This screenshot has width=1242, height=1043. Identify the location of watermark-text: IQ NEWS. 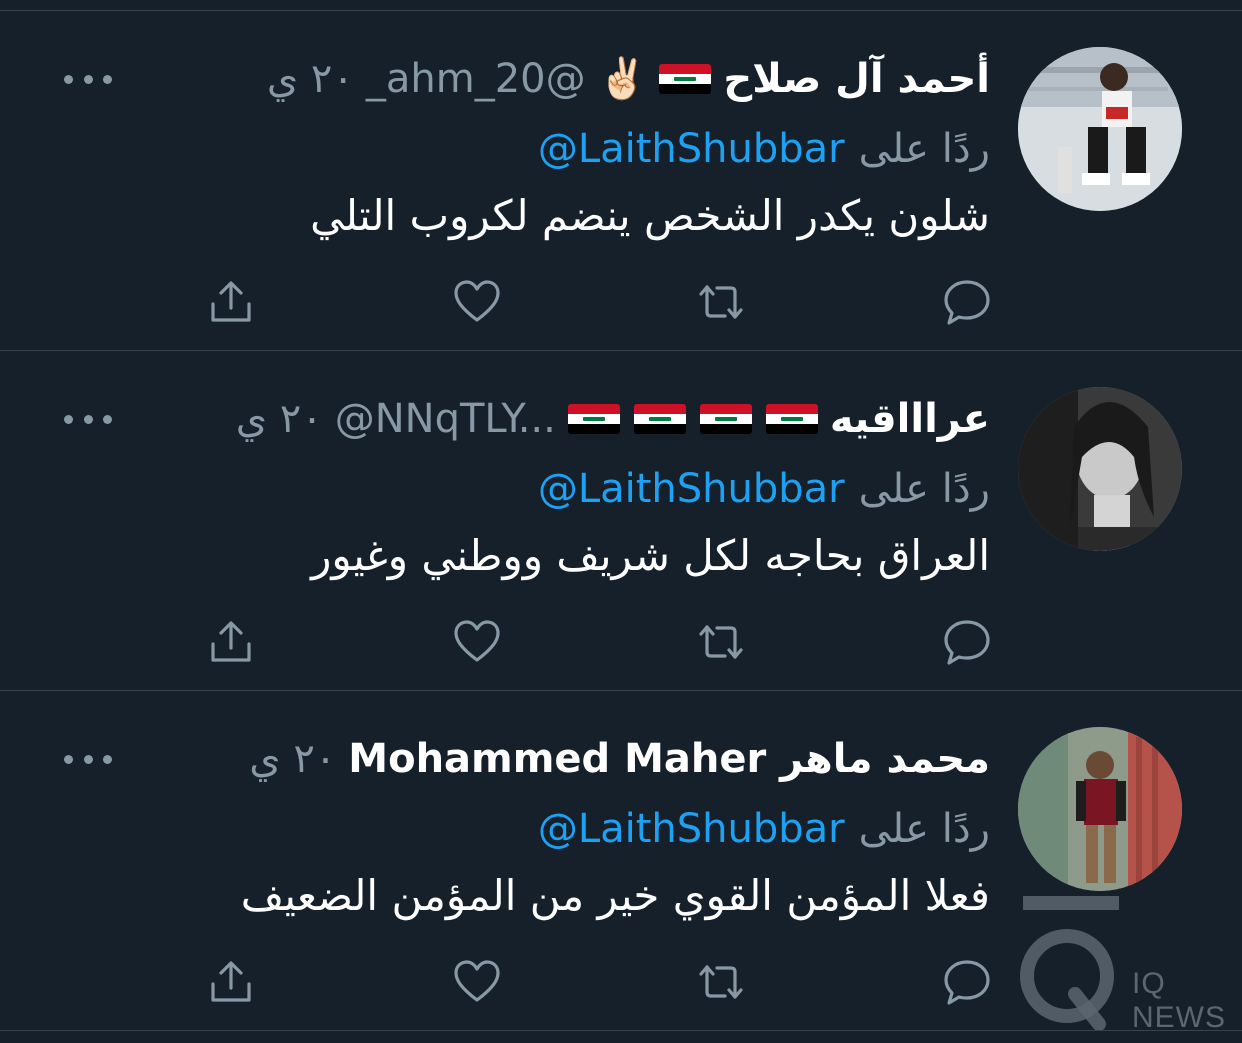
(1179, 1000).